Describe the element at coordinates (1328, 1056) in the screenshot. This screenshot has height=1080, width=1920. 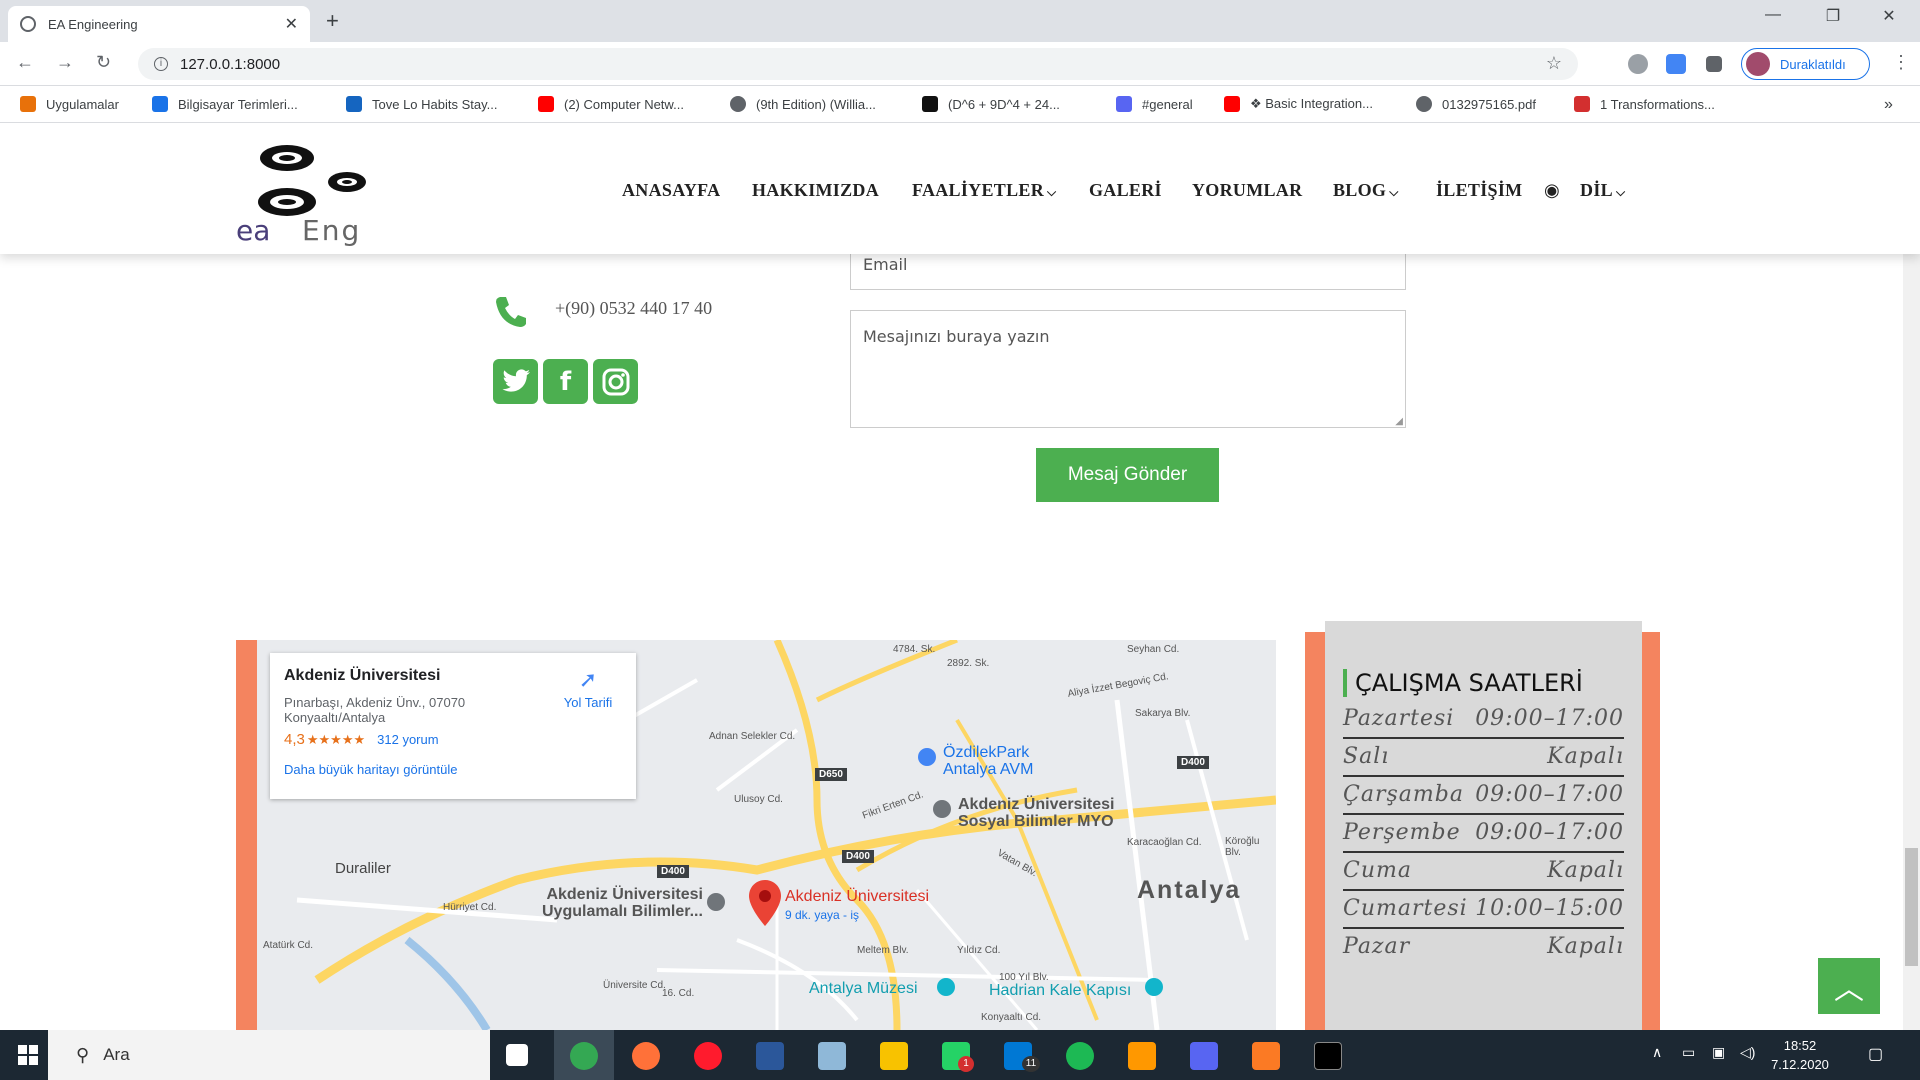
I see `terminal-icon` at that location.